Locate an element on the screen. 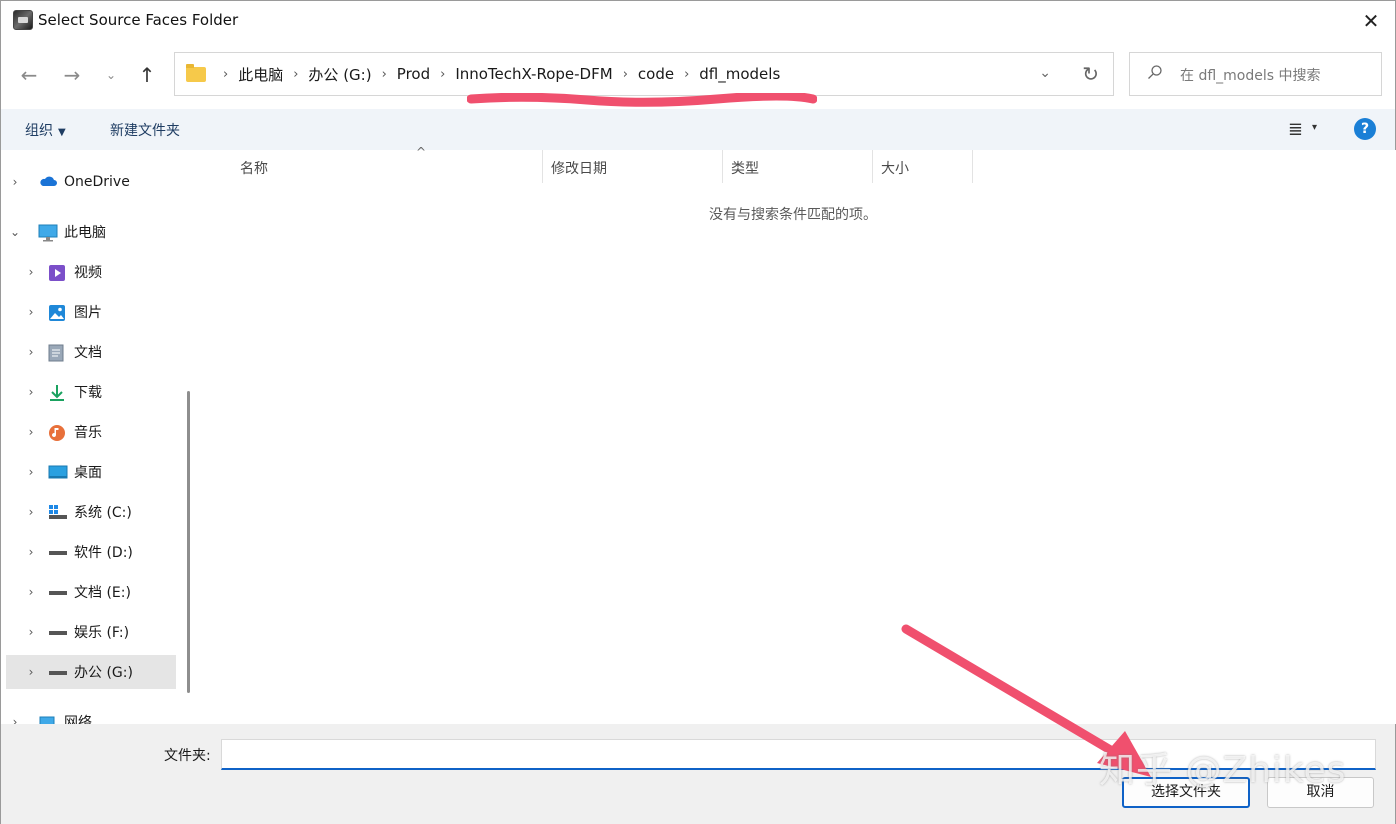 This screenshot has height=824, width=1396. pc-icon is located at coordinates (48, 233).